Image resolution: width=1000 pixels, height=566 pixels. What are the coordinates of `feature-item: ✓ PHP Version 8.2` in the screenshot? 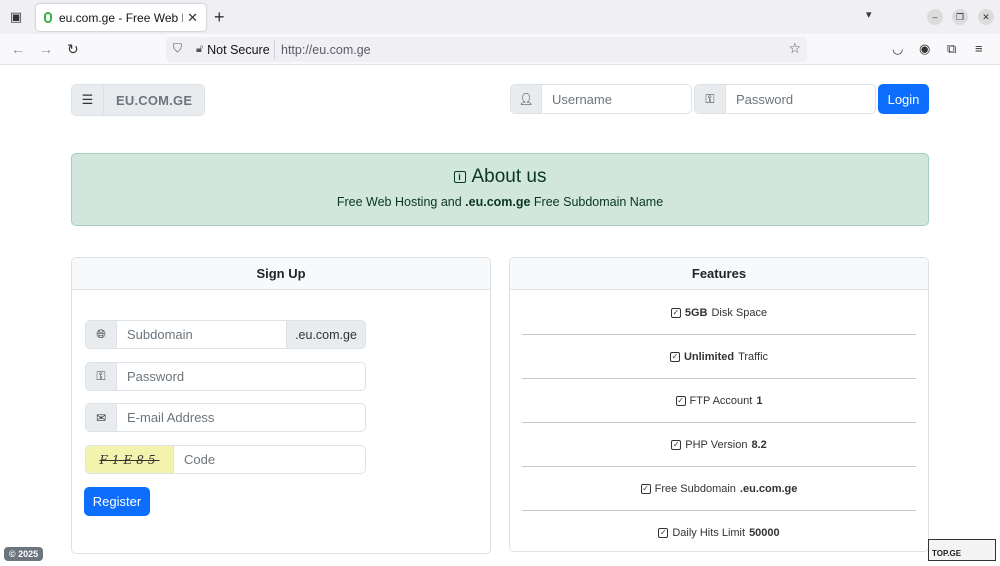 It's located at (719, 445).